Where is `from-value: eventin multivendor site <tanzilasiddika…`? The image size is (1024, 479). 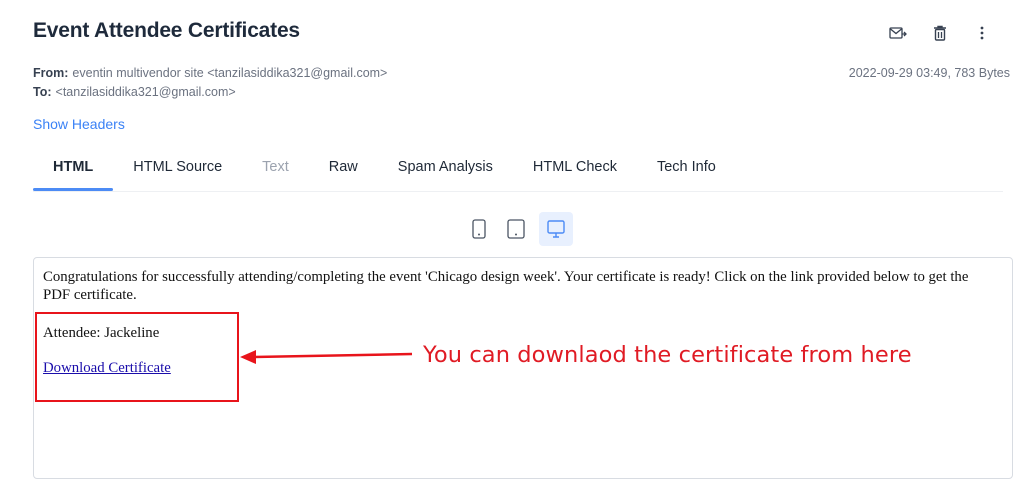 from-value: eventin multivendor site <tanzilasiddika… is located at coordinates (230, 73).